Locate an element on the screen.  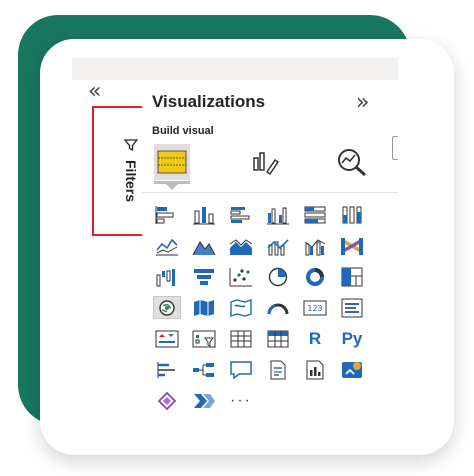
stacked-area-chart-icon is located at coordinates (241, 245).